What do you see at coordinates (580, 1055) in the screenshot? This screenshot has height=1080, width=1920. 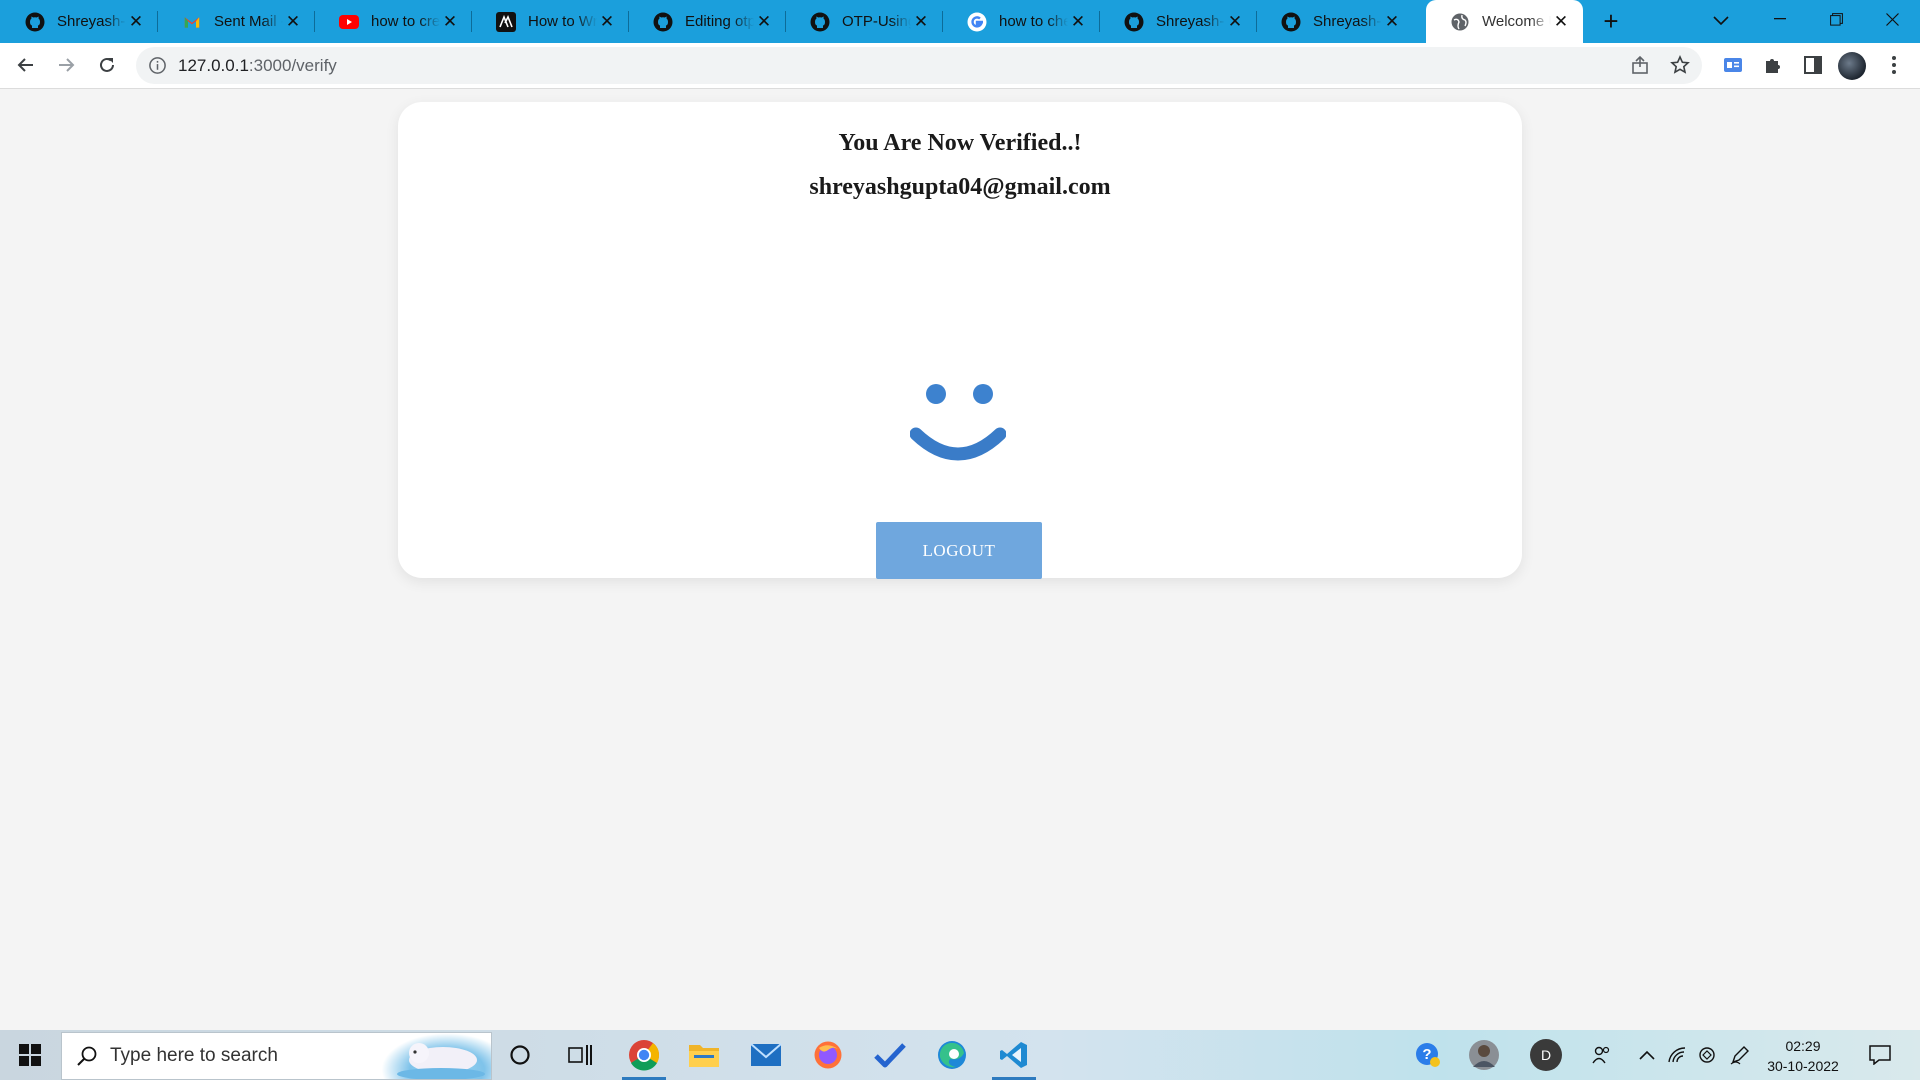 I see `task-view-button` at bounding box center [580, 1055].